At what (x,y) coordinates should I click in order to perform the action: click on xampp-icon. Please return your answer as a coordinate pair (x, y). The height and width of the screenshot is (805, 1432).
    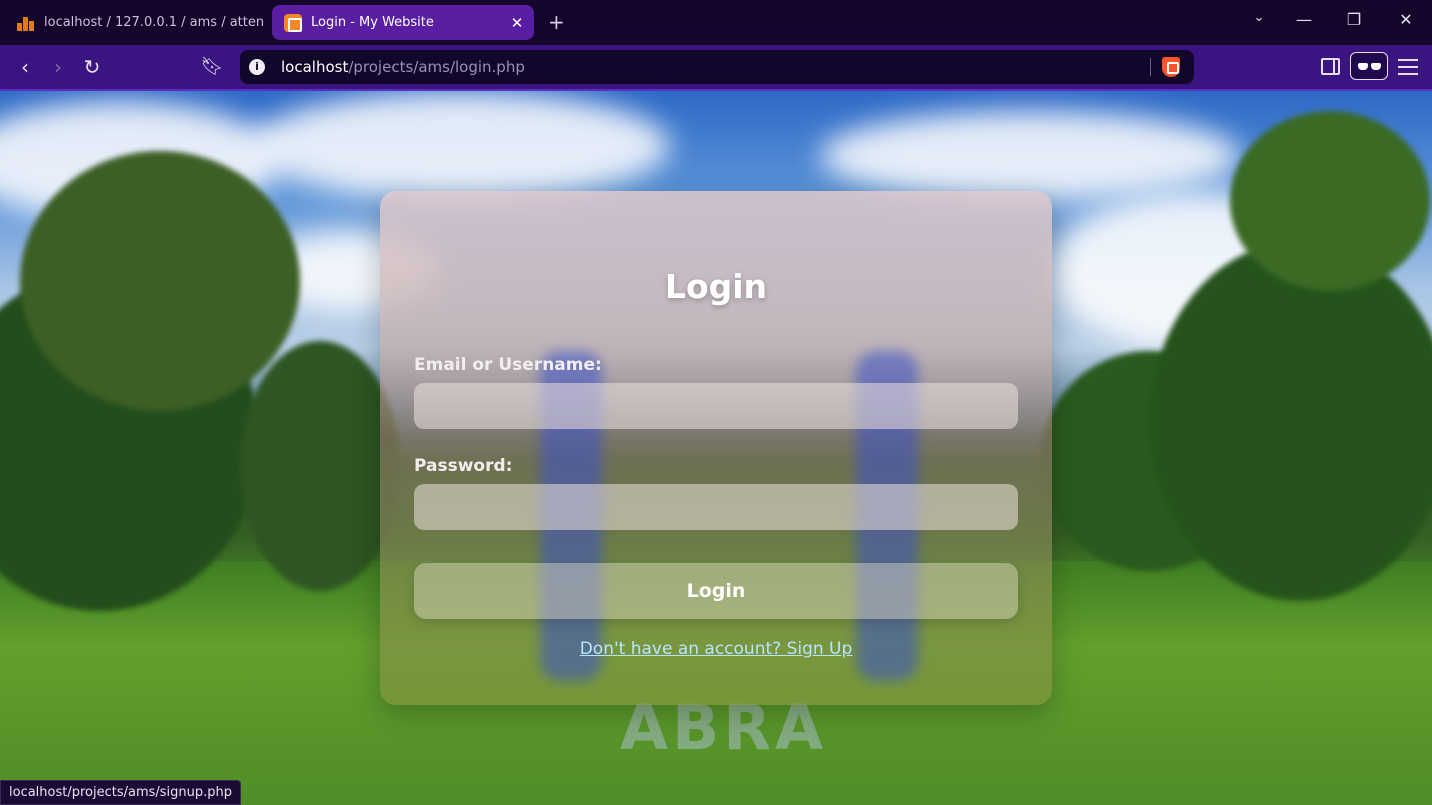
    Looking at the image, I should click on (293, 22).